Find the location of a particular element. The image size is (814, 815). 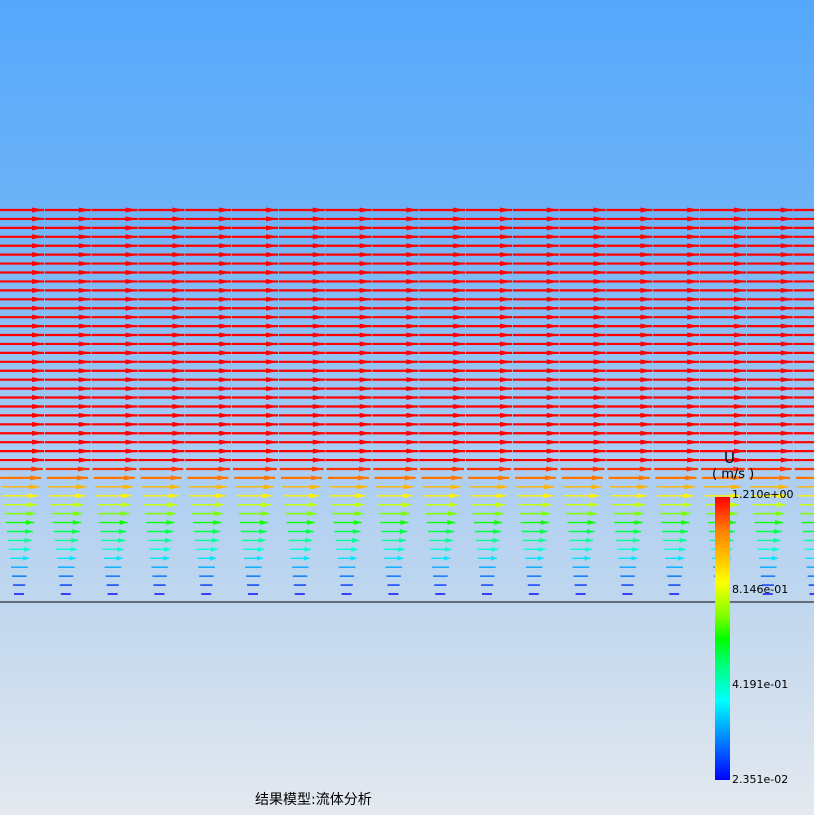

result-model-caption: 结果模型:流体分析 is located at coordinates (313, 800).